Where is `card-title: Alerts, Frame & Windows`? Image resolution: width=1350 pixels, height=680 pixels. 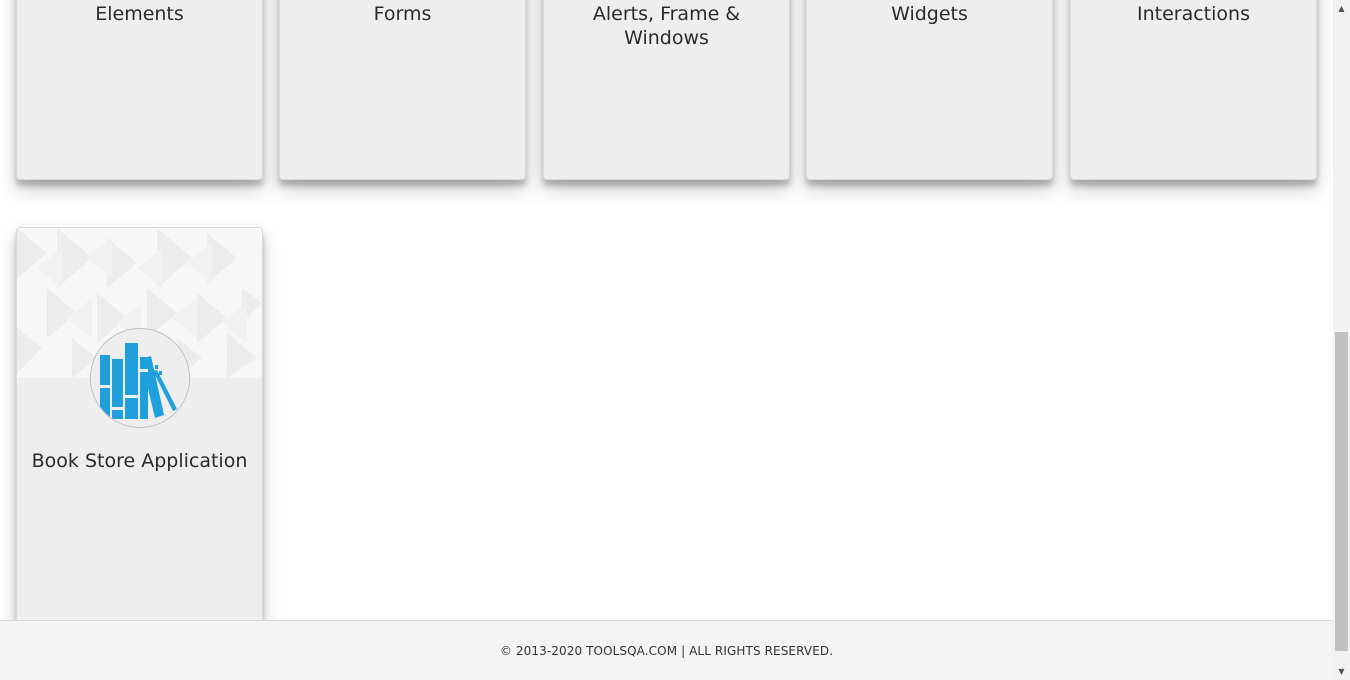
card-title: Alerts, Frame & Windows is located at coordinates (666, 26).